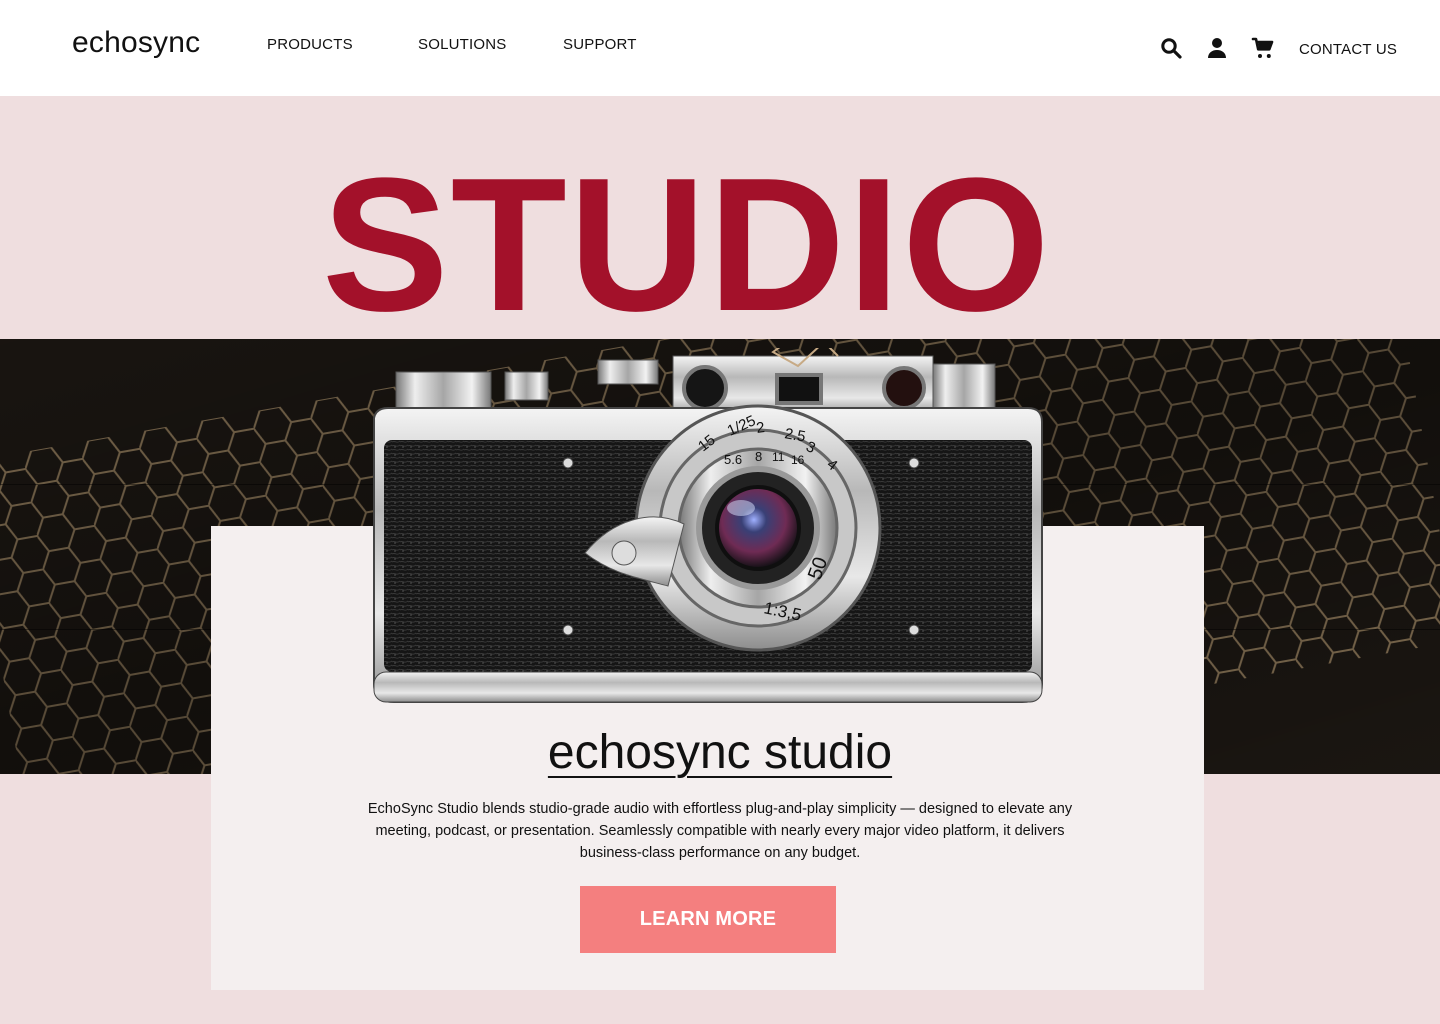  Describe the element at coordinates (1217, 48) in the screenshot. I see `user-icon` at that location.